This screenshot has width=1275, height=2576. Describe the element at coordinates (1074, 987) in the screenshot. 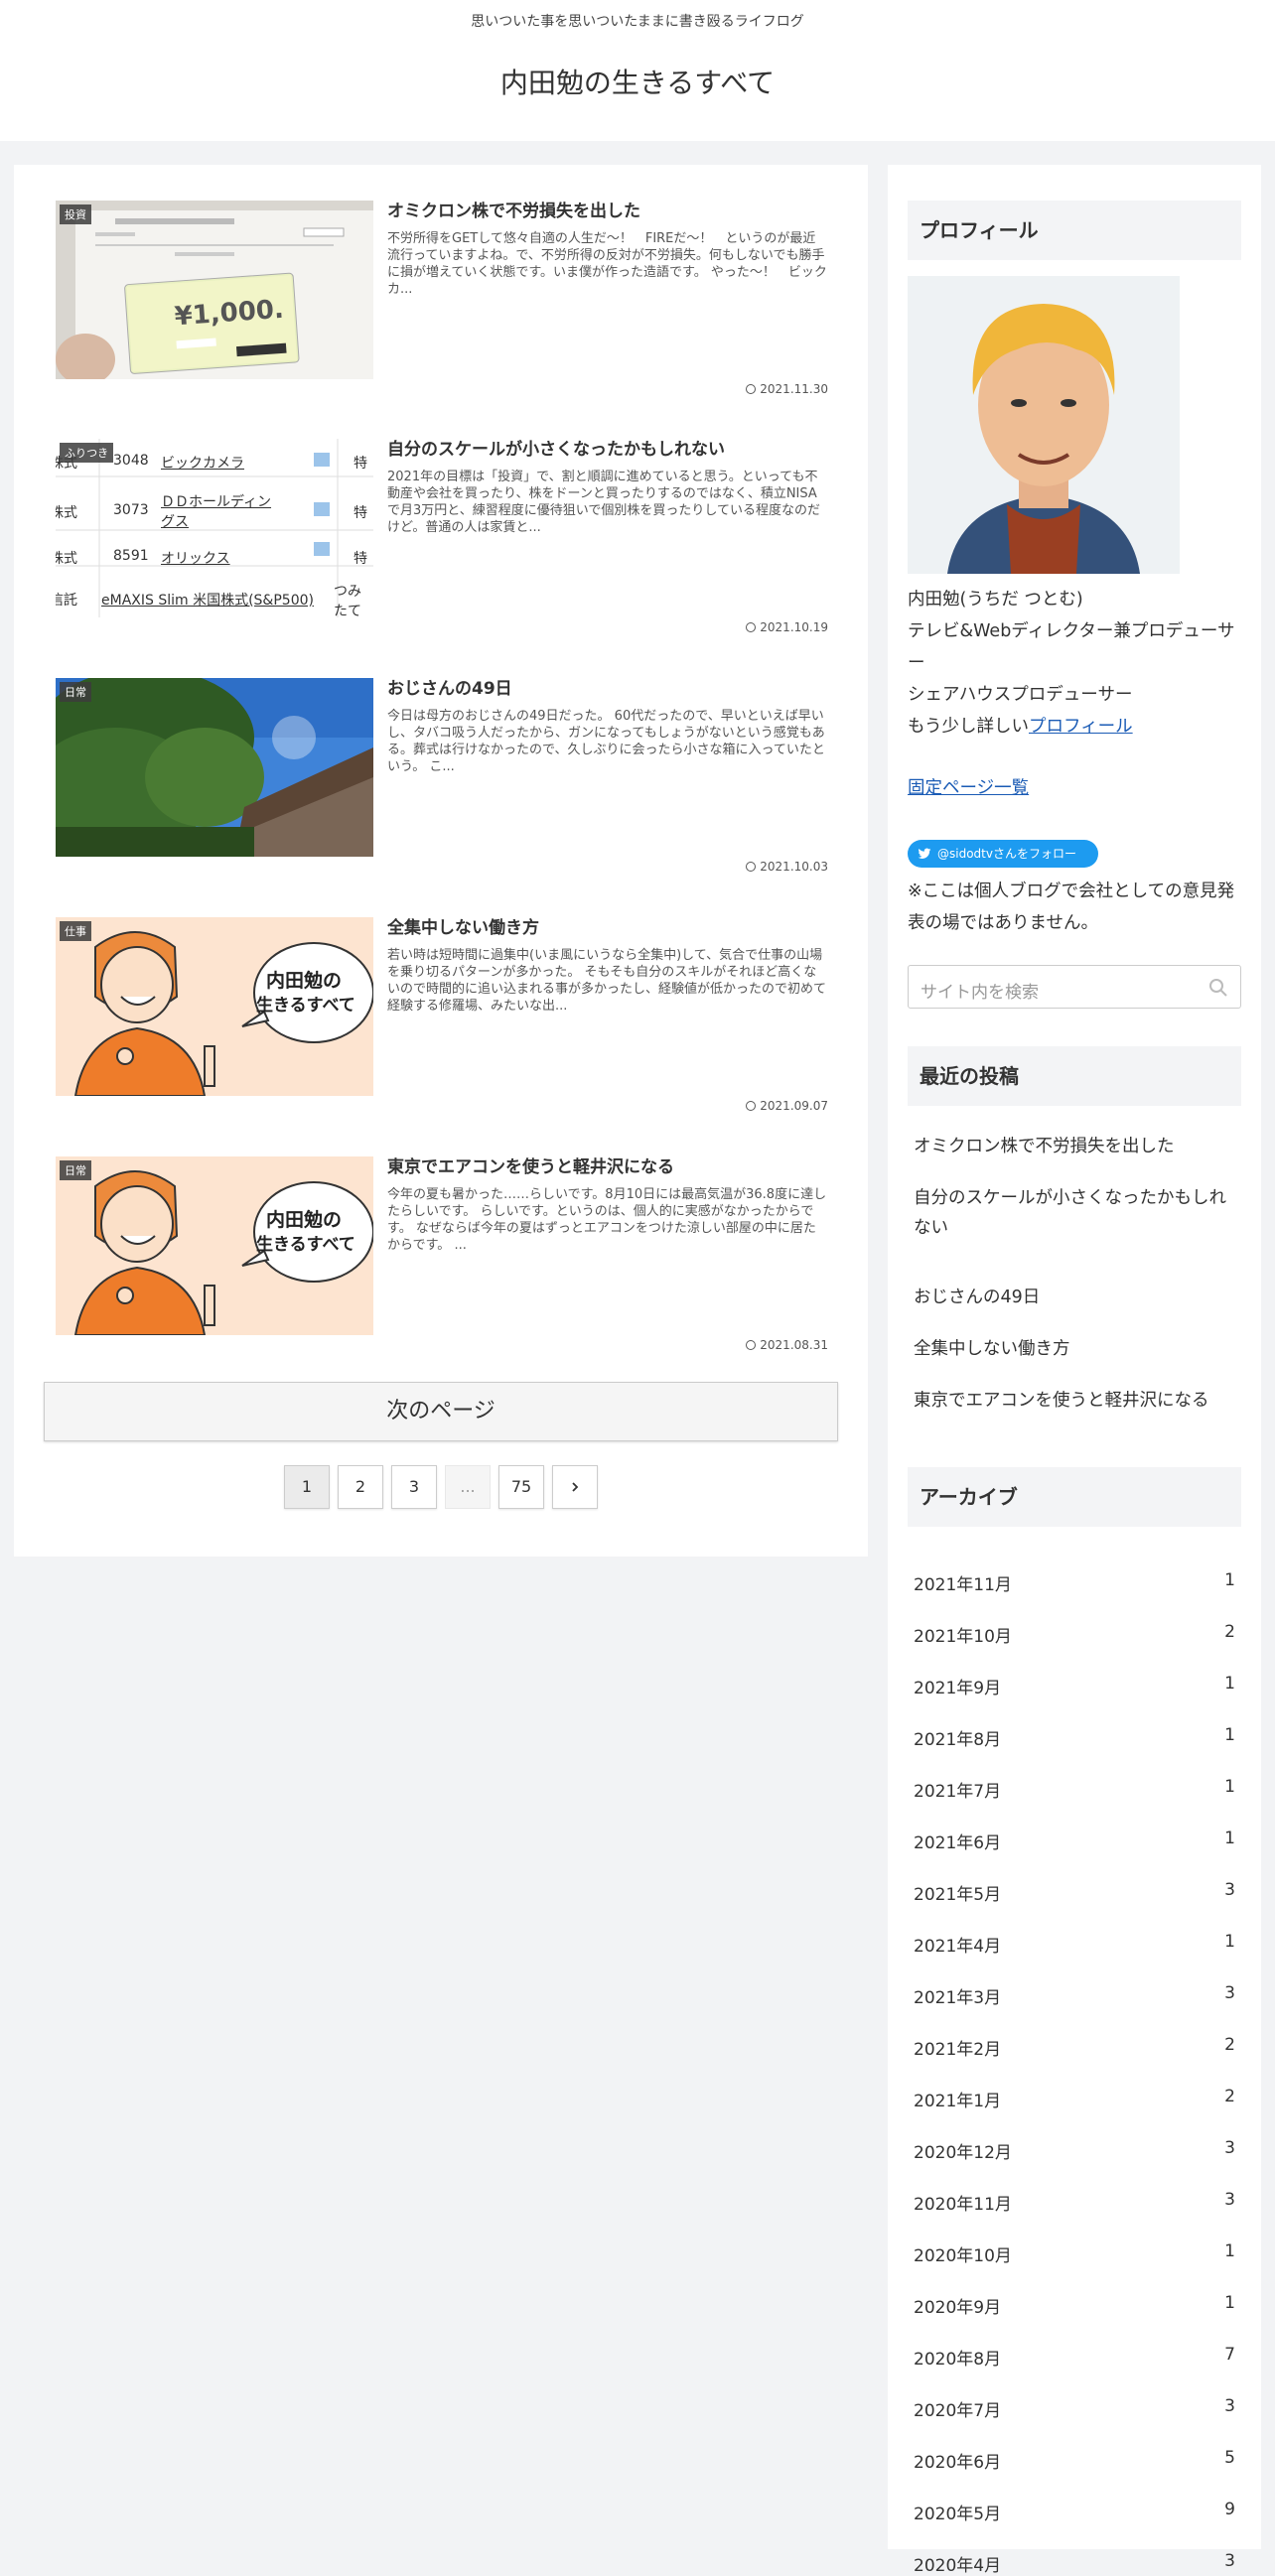

I see `search-box: サイト内を検索` at that location.